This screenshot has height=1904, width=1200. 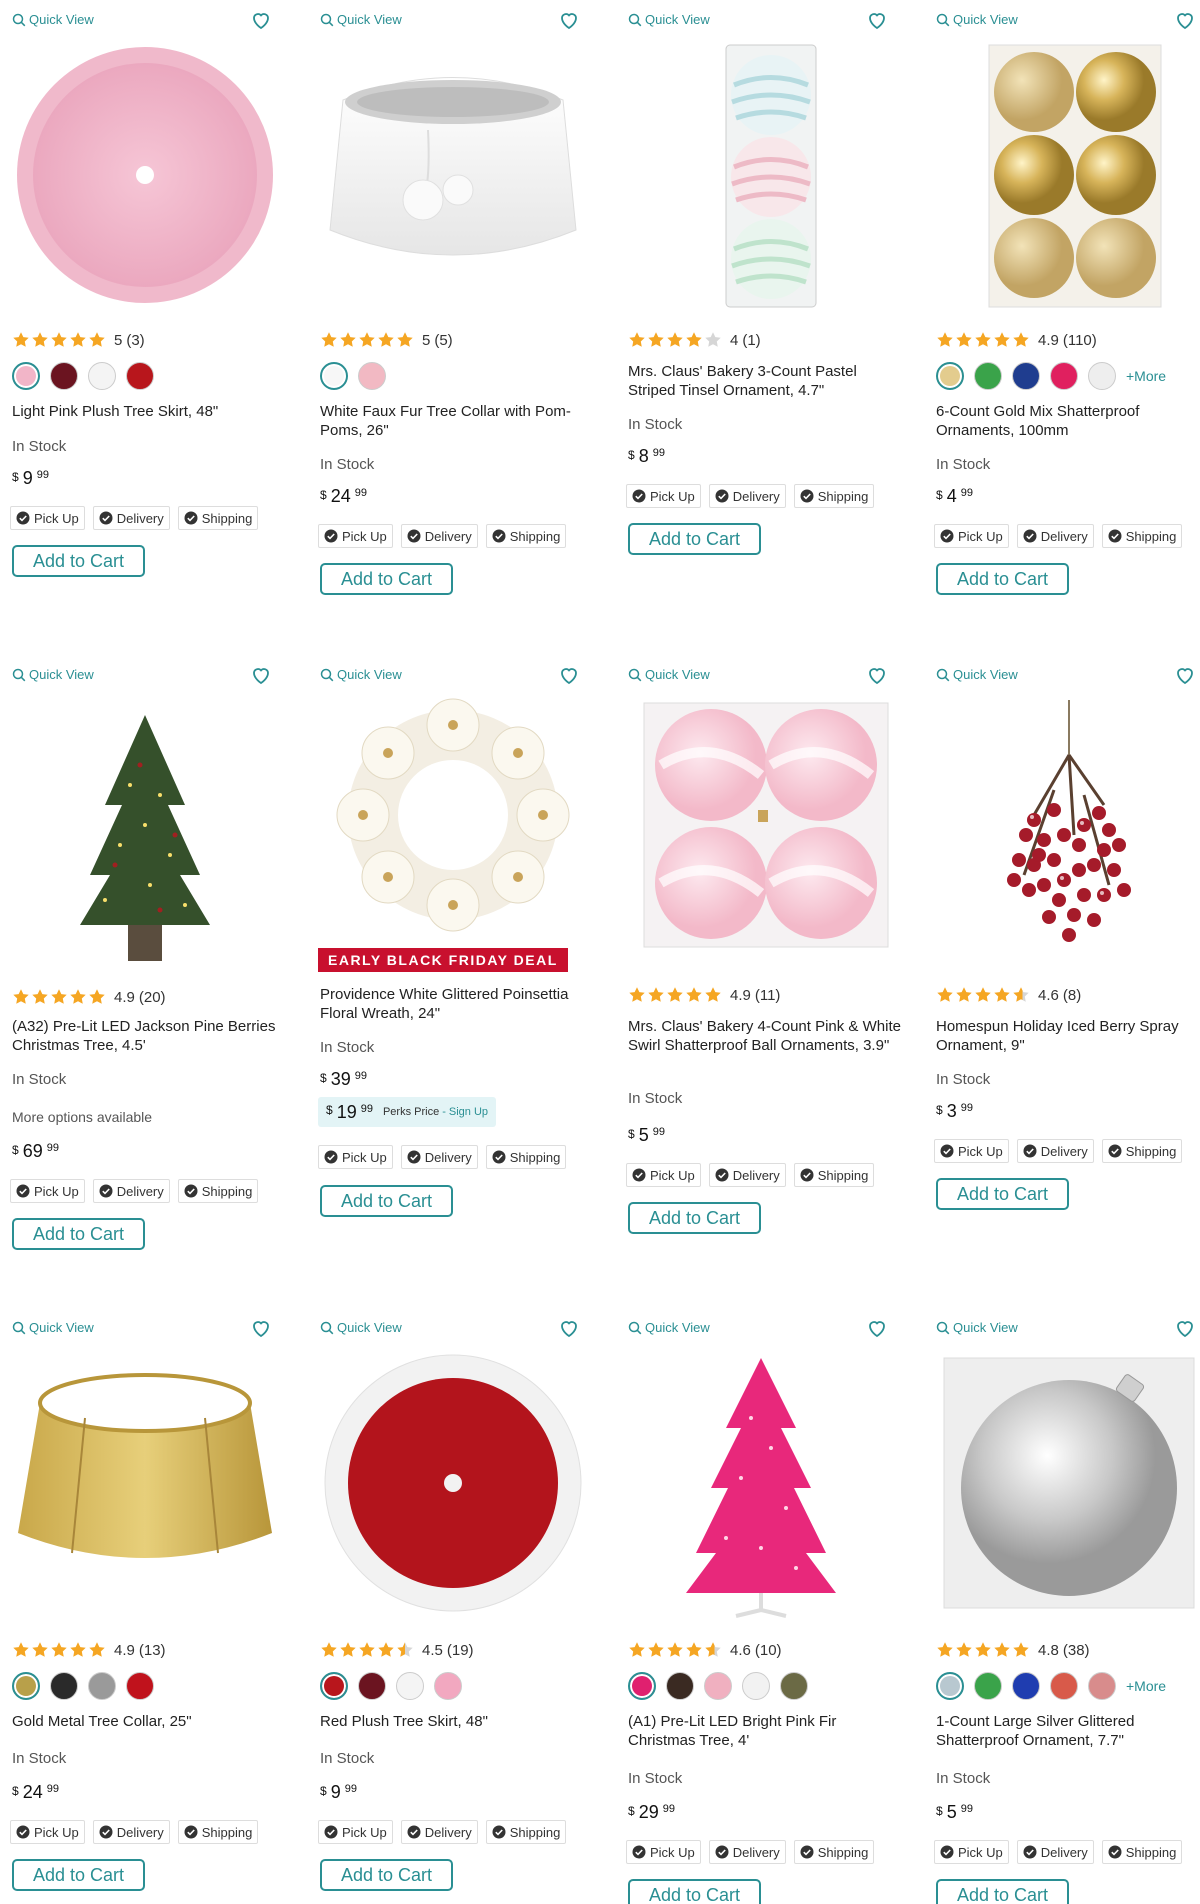 What do you see at coordinates (468, 1112) in the screenshot?
I see `sign-up-link: Sign Up` at bounding box center [468, 1112].